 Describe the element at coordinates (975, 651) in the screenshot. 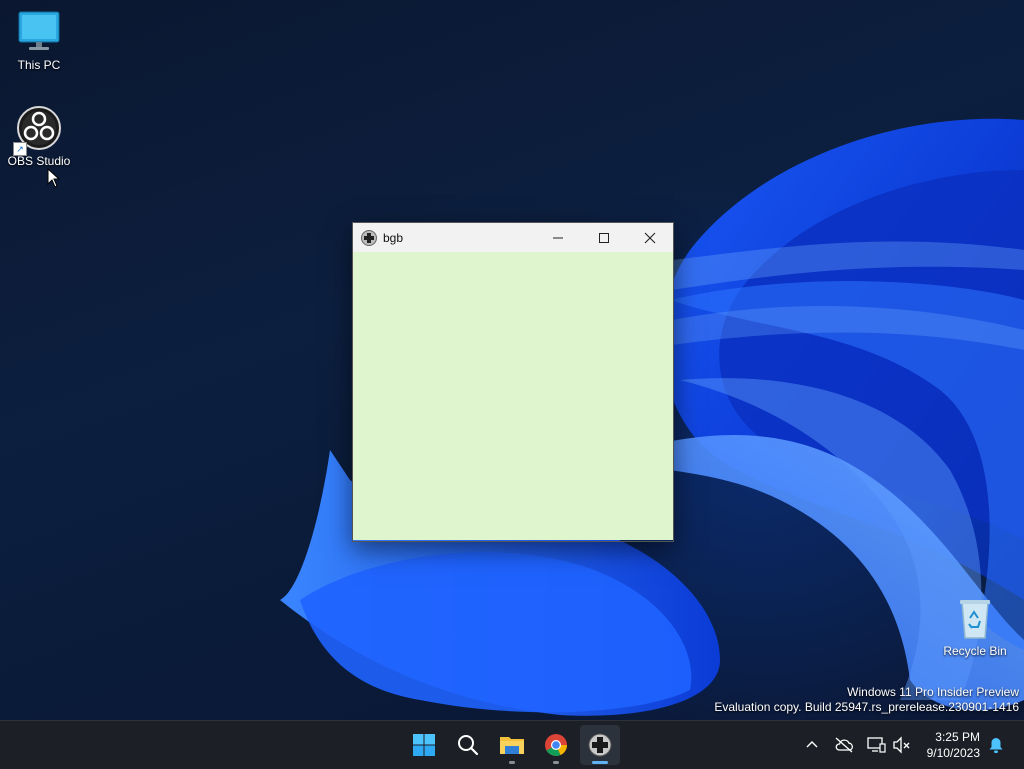

I see `desktop-icon-label: Recycle Bin` at that location.